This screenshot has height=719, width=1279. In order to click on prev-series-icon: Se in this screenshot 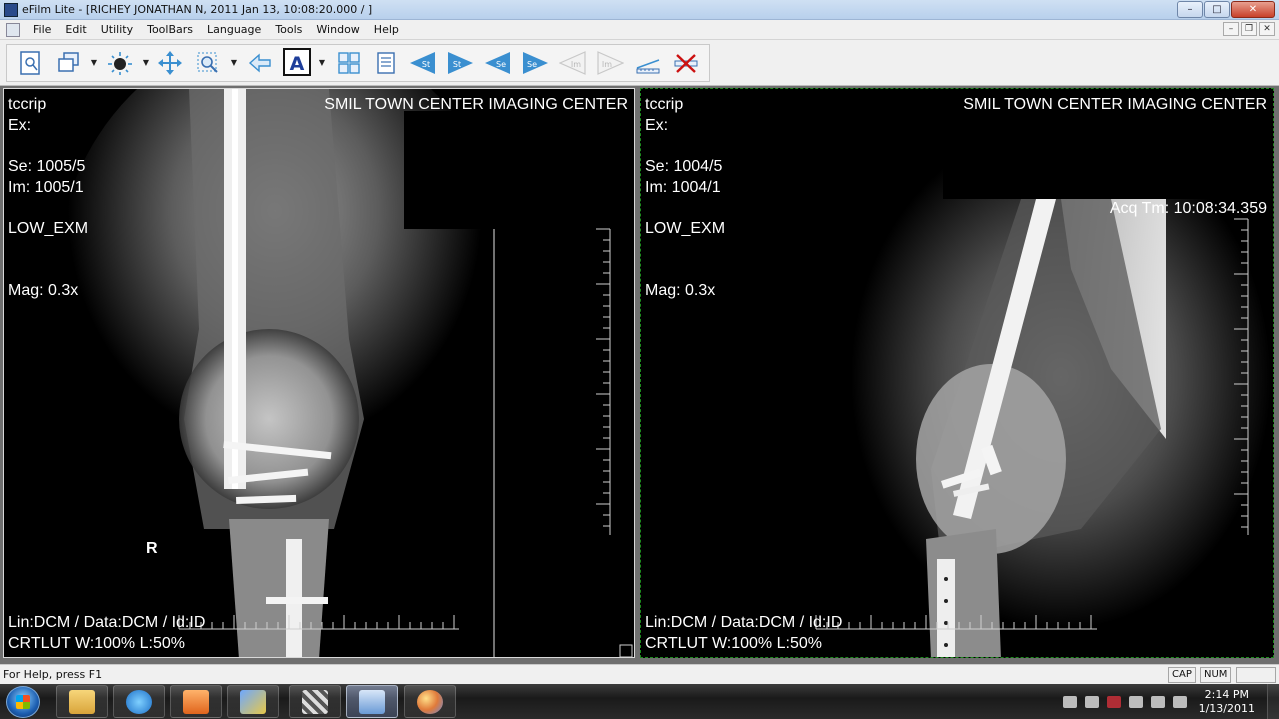, I will do `click(498, 63)`.